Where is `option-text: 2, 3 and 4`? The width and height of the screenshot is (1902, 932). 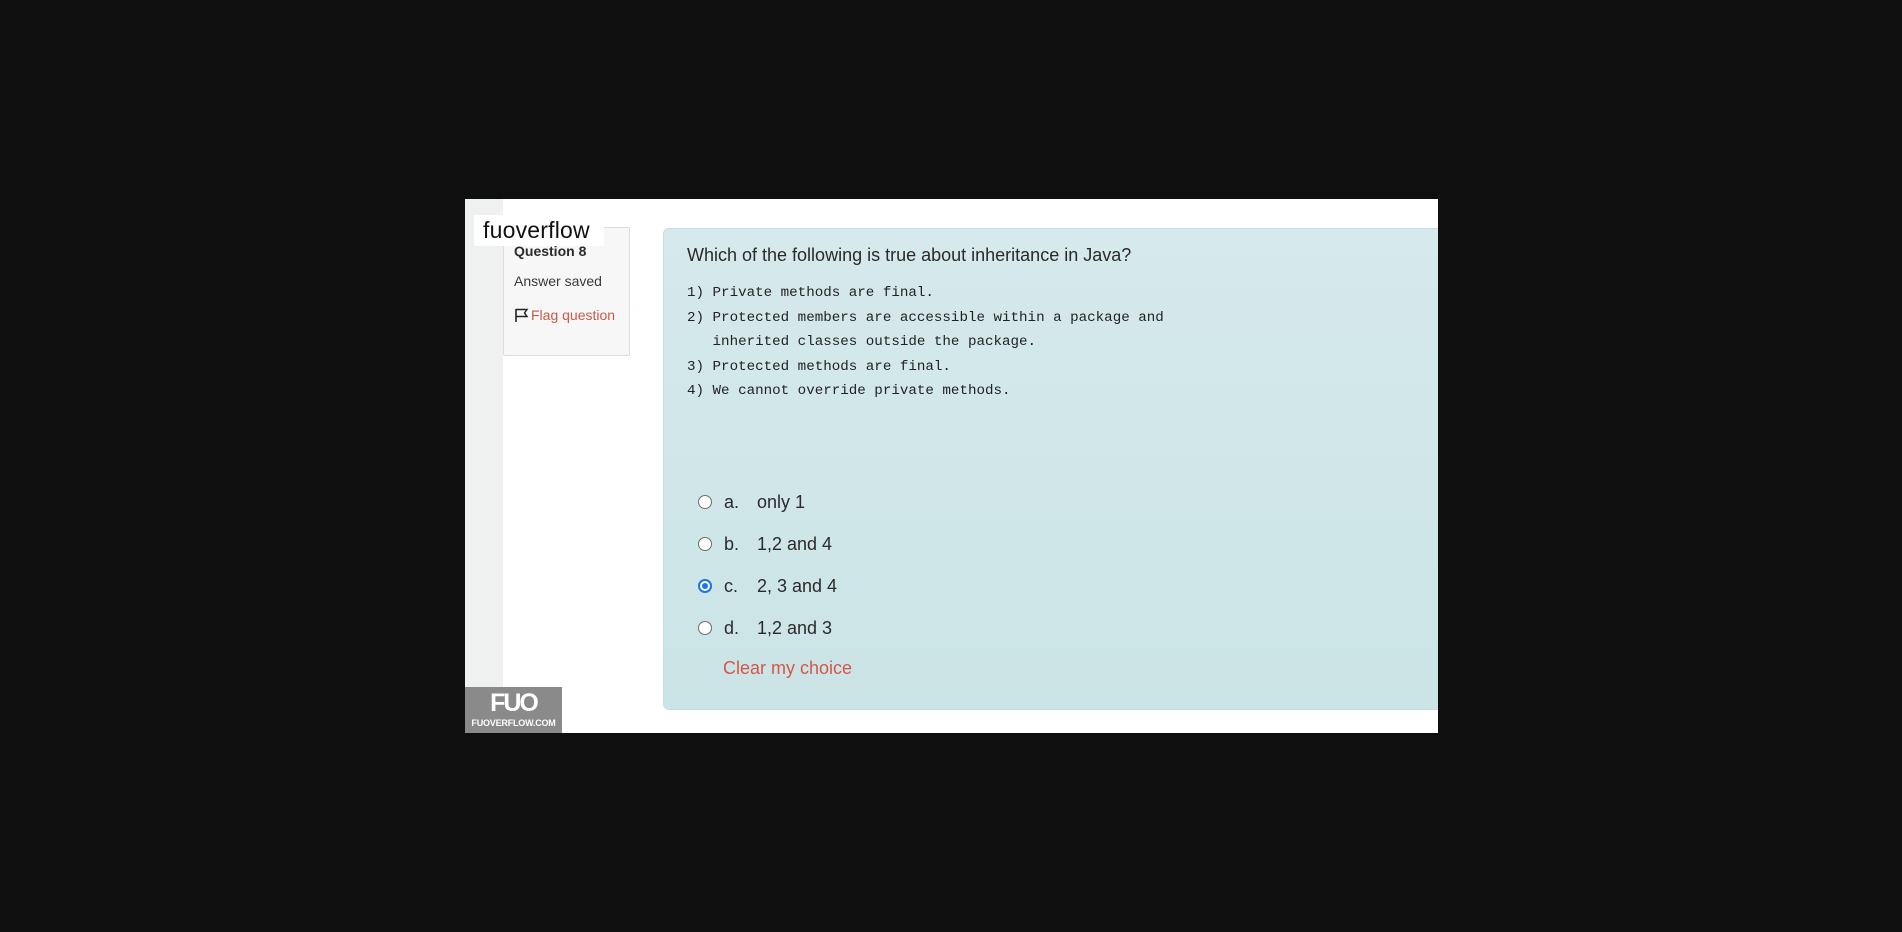
option-text: 2, 3 and 4 is located at coordinates (797, 585).